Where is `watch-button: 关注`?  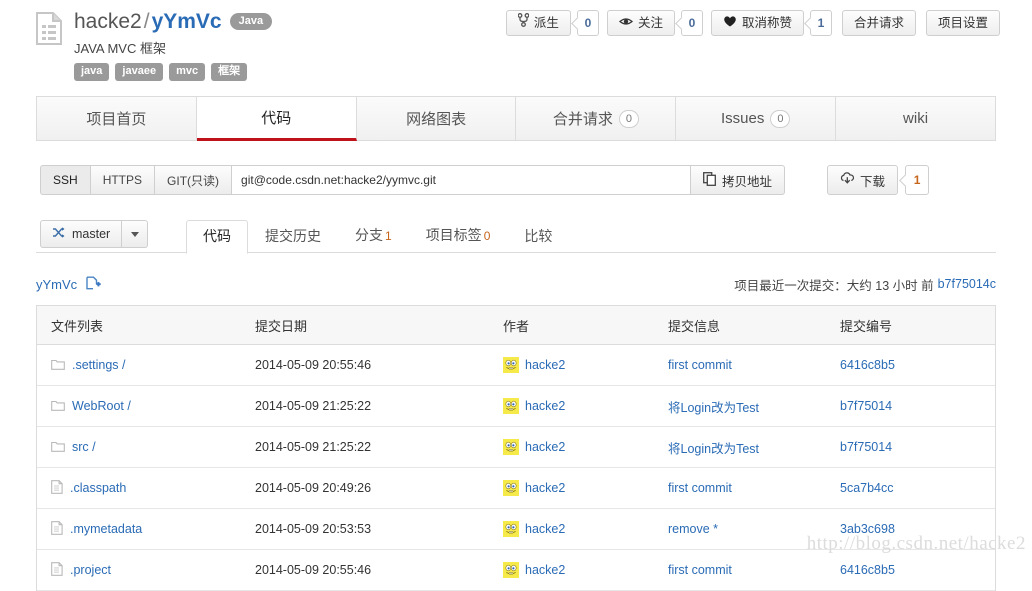
watch-button: 关注 is located at coordinates (640, 23).